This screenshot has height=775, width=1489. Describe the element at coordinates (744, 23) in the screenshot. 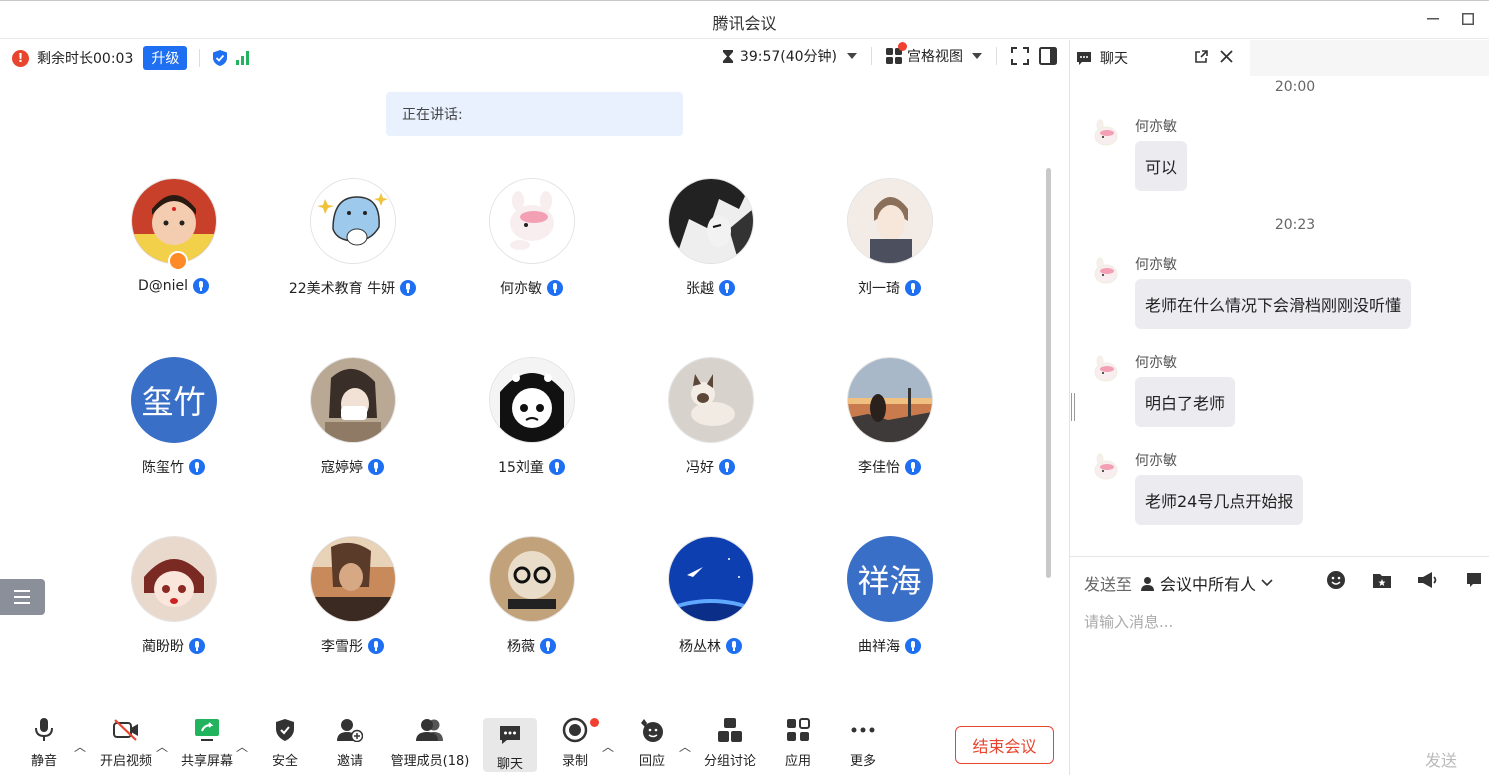

I see `window-title: 腾讯会议` at that location.